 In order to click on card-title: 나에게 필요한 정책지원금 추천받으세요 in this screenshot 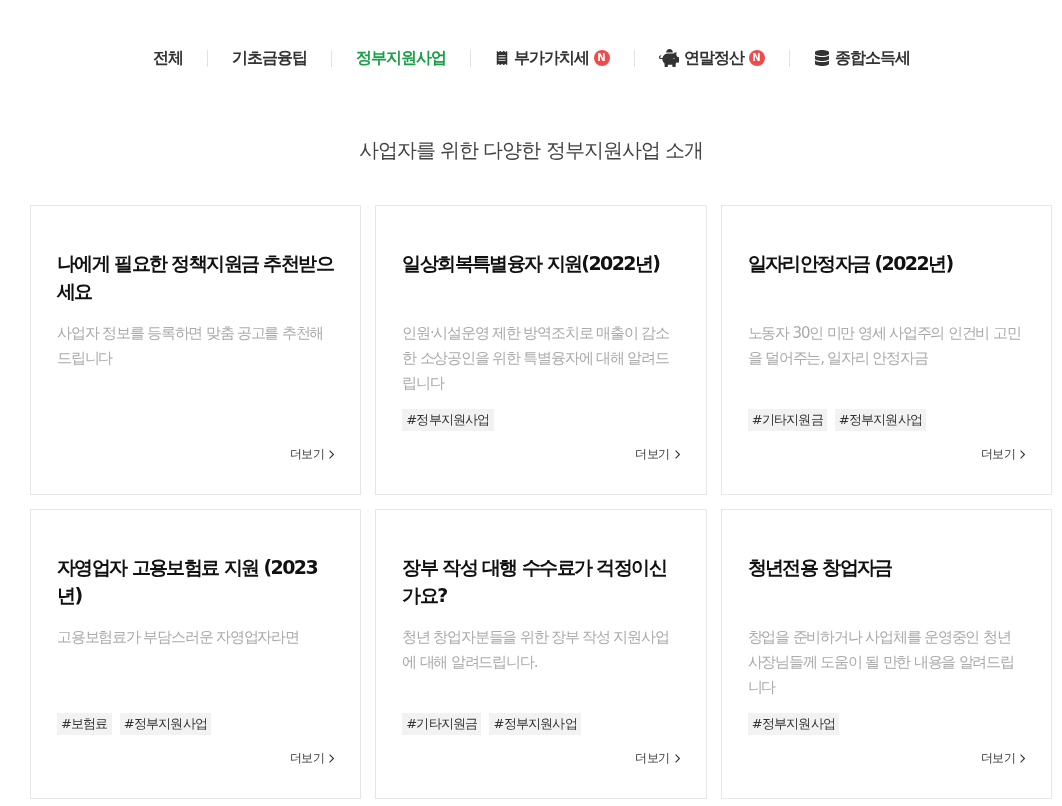, I will do `click(196, 277)`.